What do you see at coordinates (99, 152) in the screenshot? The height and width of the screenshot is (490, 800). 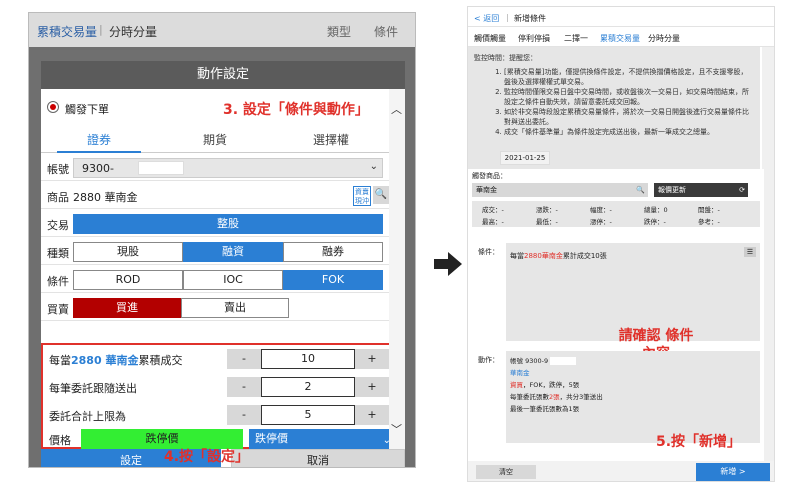 I see `active-tab-indicator` at bounding box center [99, 152].